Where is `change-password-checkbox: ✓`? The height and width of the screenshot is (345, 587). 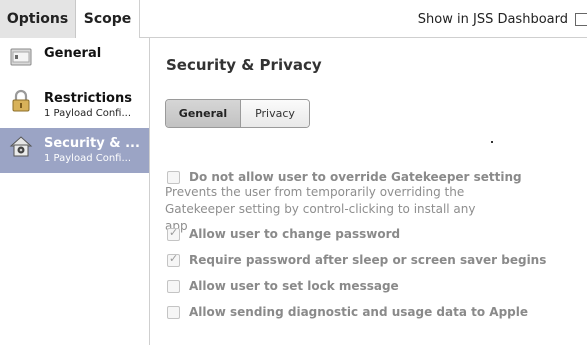 change-password-checkbox: ✓ is located at coordinates (173, 233).